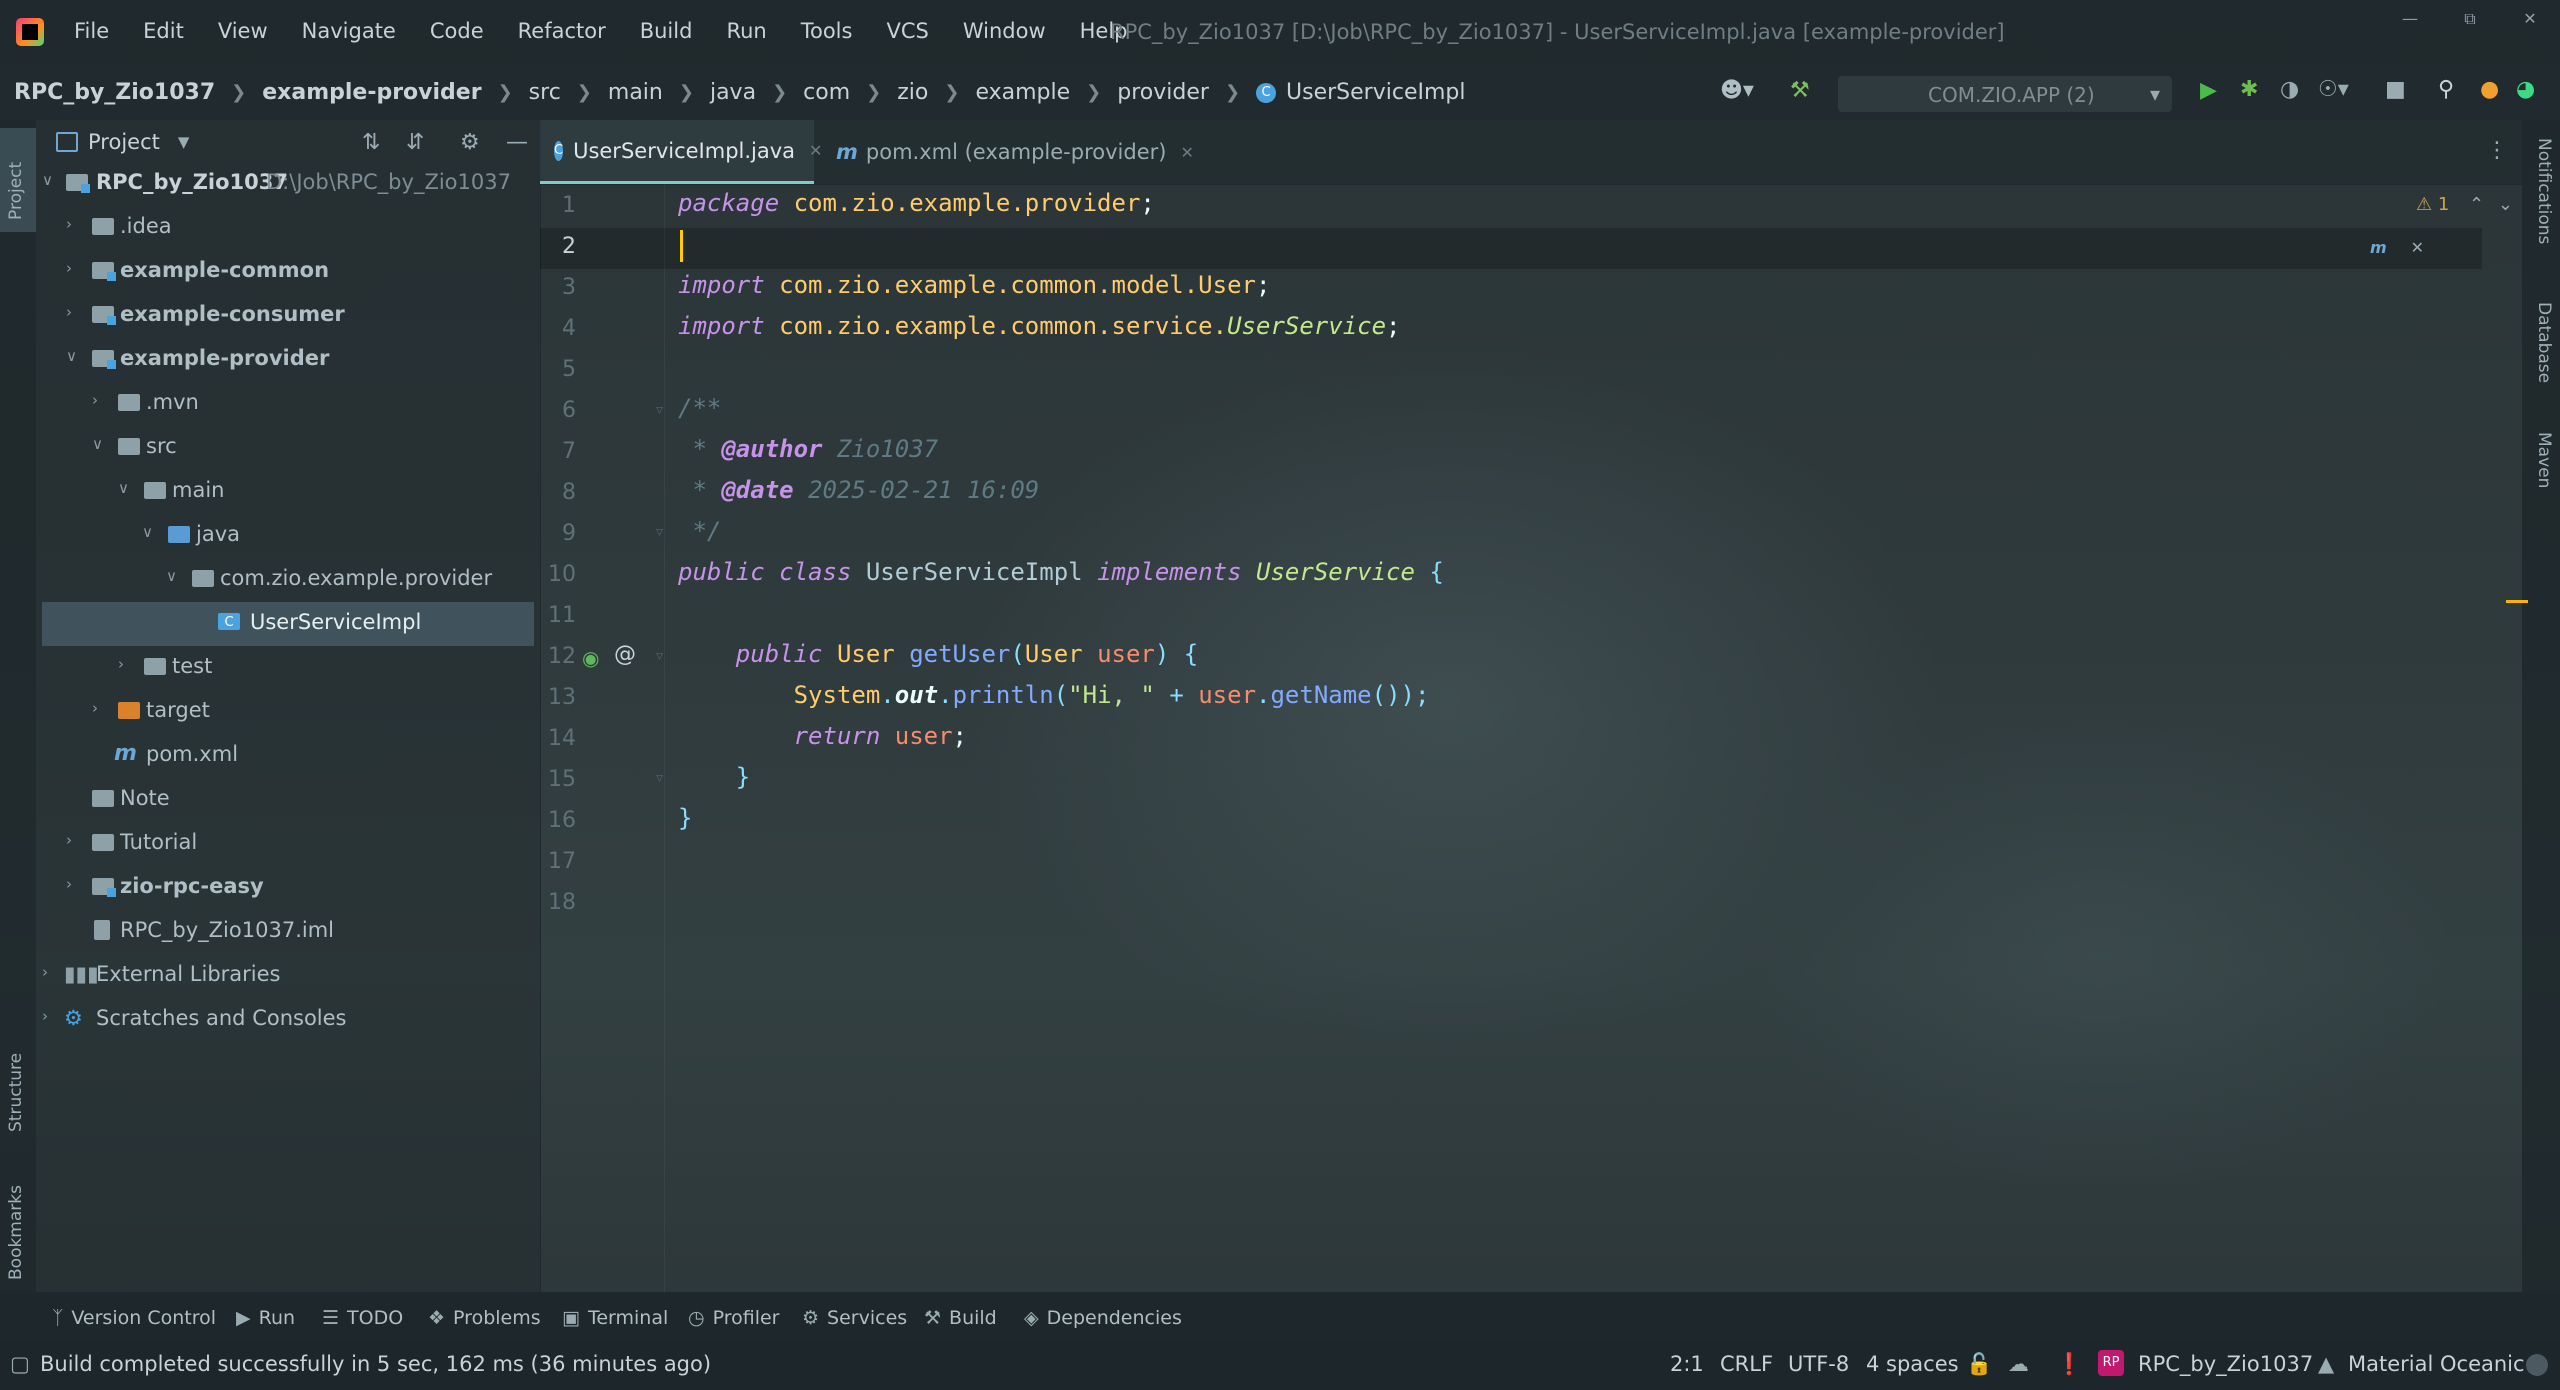 The height and width of the screenshot is (1390, 2560). Describe the element at coordinates (415, 142) in the screenshot. I see `collapse-all-icon: ⇵` at that location.